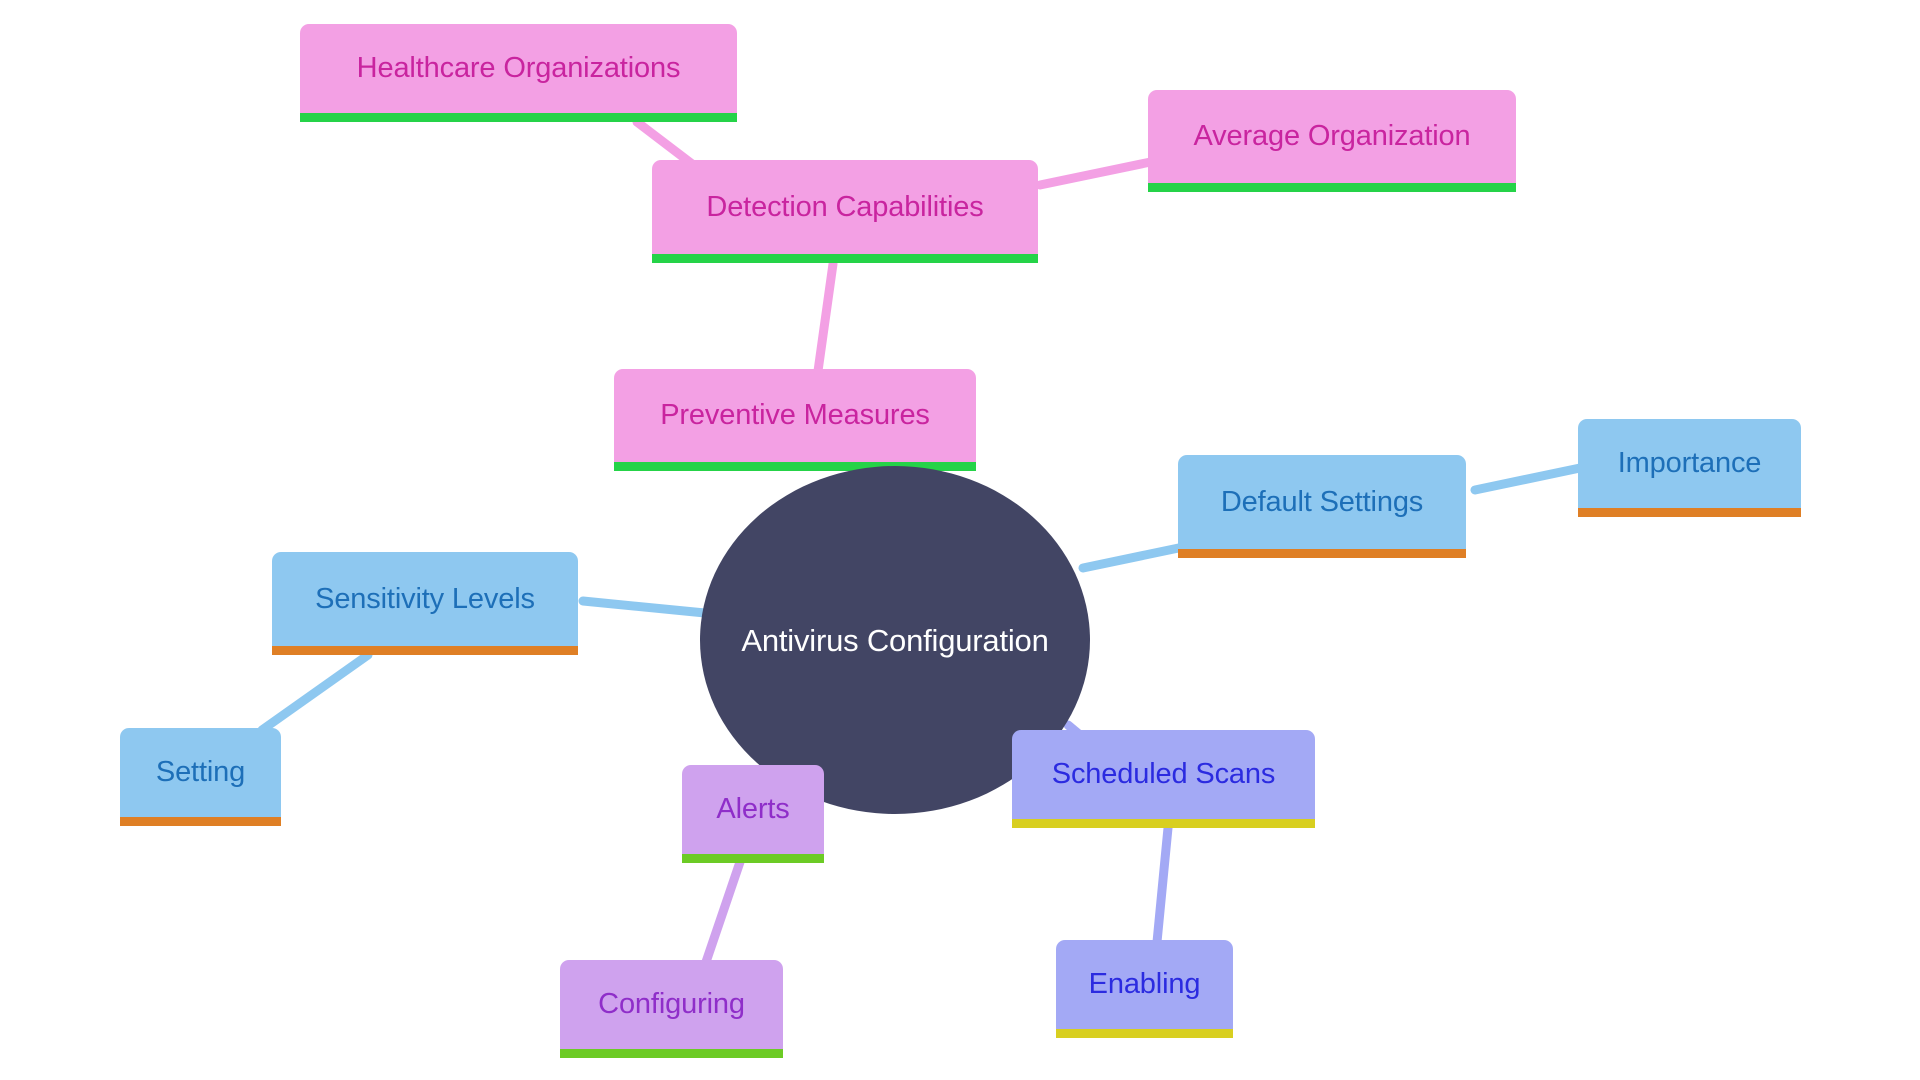 The image size is (1920, 1080). I want to click on node-alerts: Alerts, so click(753, 814).